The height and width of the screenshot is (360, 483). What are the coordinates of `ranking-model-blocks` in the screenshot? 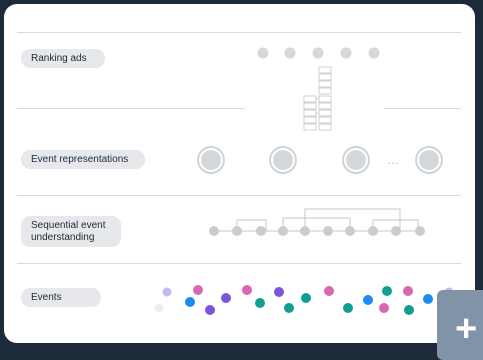 It's located at (317, 98).